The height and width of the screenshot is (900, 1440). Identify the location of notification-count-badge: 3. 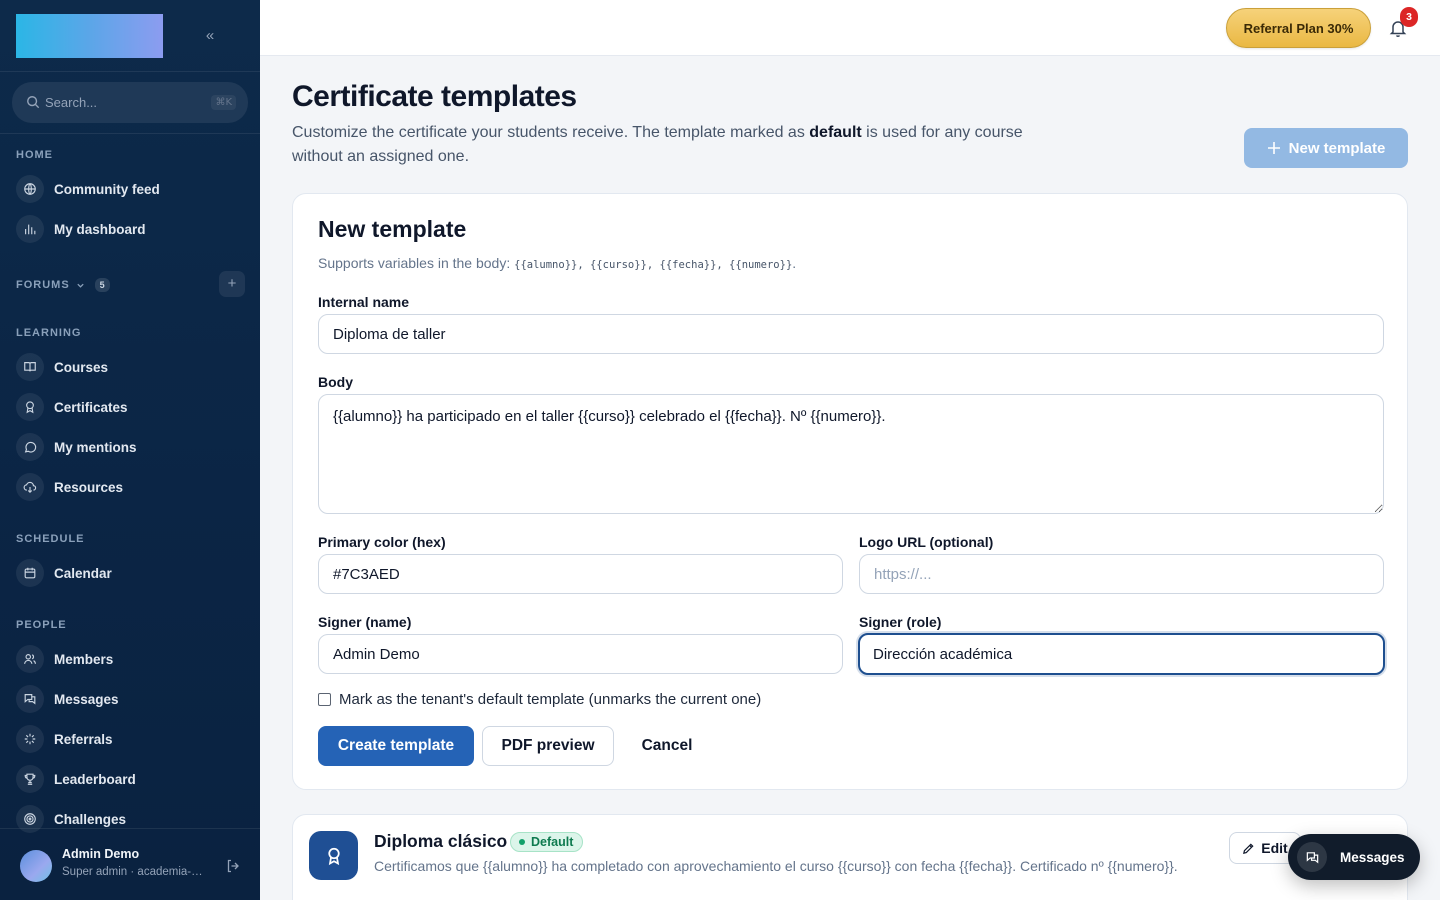
(1409, 17).